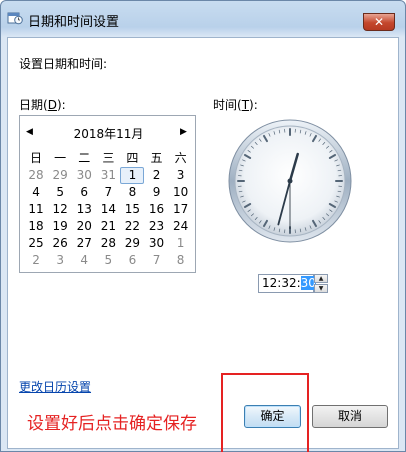 The height and width of the screenshot is (452, 406). Describe the element at coordinates (60, 226) in the screenshot. I see `calendar-day: 19` at that location.